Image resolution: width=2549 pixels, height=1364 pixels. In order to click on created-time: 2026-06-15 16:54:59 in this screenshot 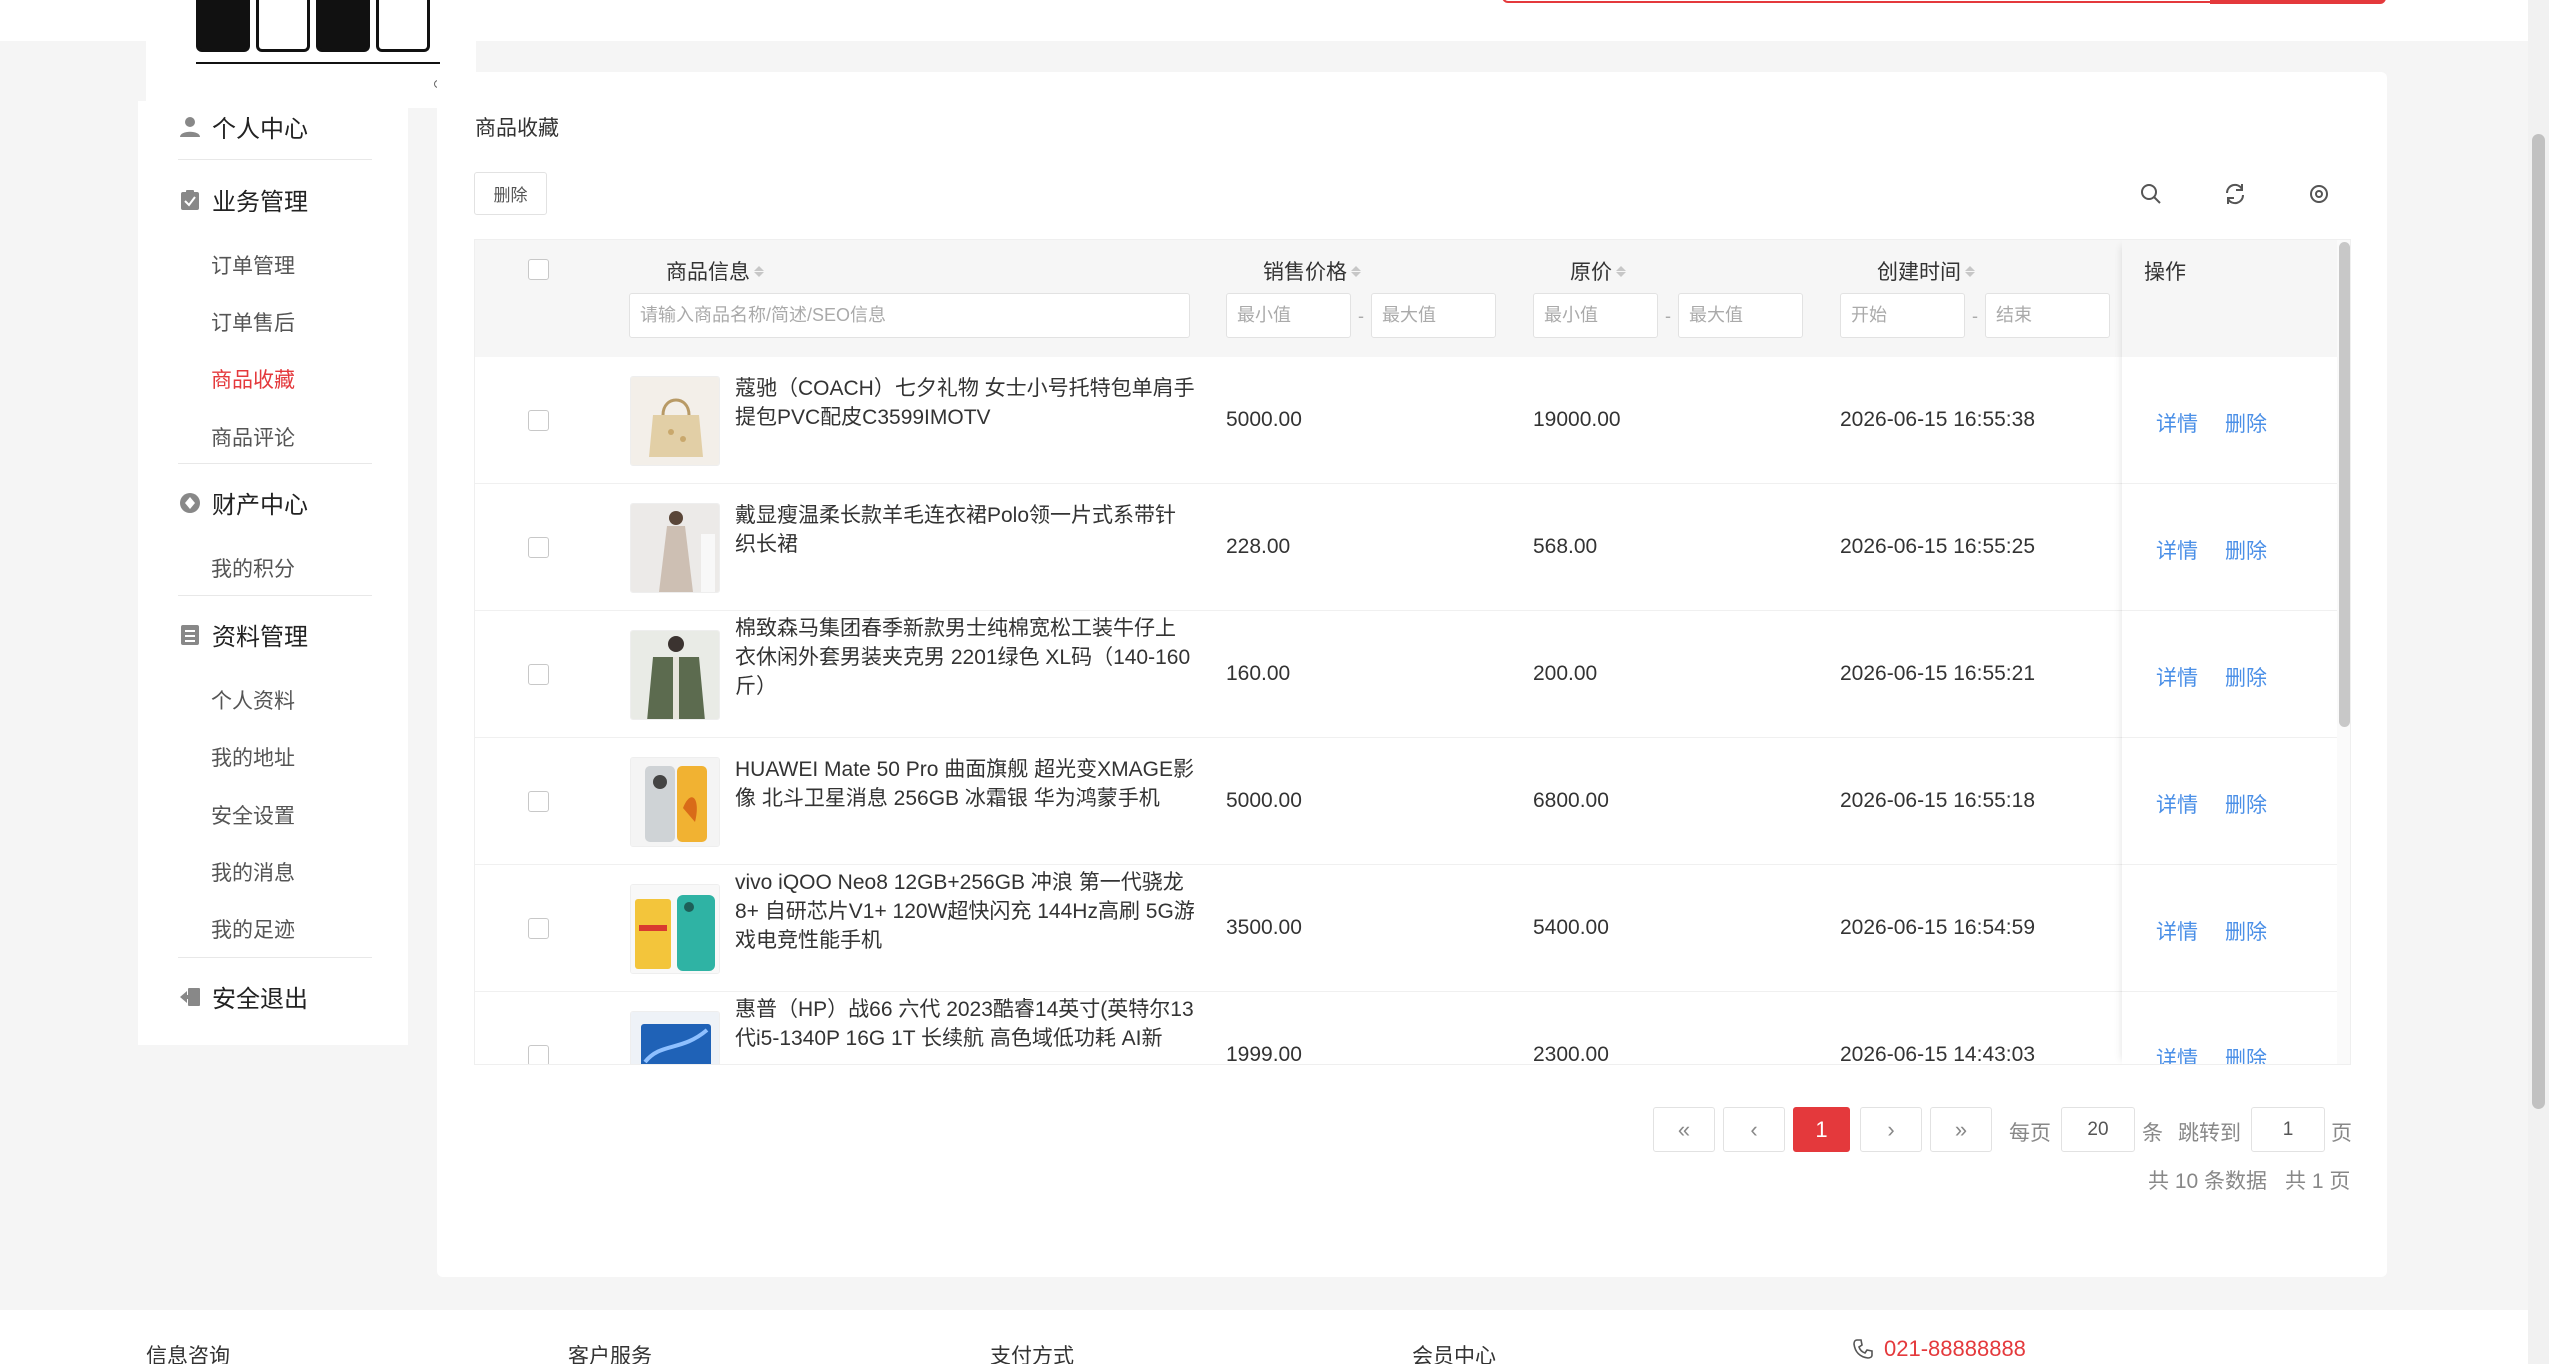, I will do `click(1937, 927)`.